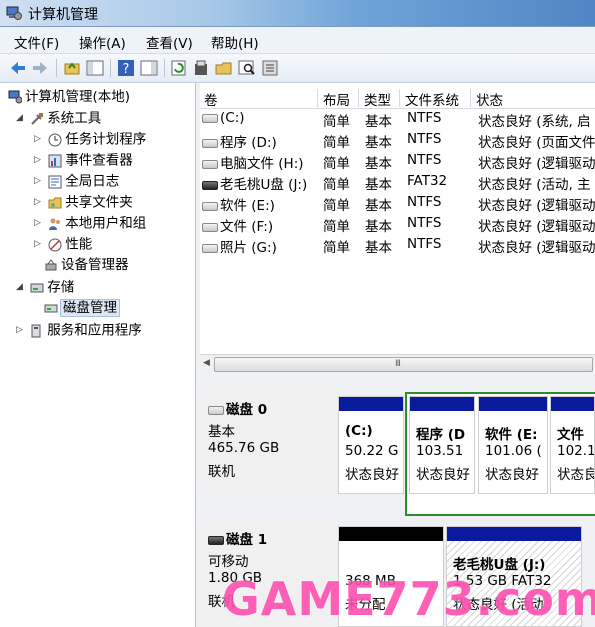 This screenshot has height=627, width=595. I want to click on volume-row: 程序 (D:) 简单 基本 NTFS 状态良好 (页面文件, so click(397, 140).